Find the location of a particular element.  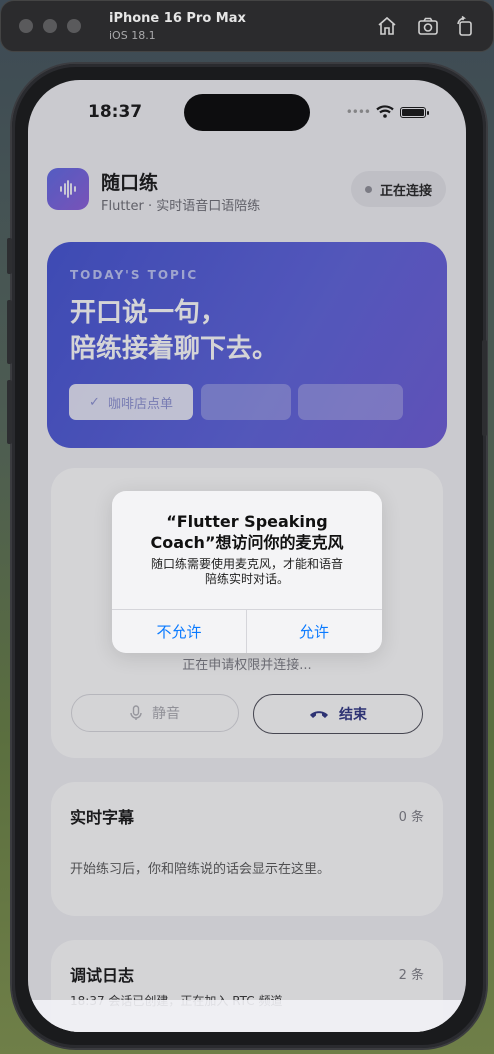

simulator-os-version: iOS 18.1 is located at coordinates (132, 35).